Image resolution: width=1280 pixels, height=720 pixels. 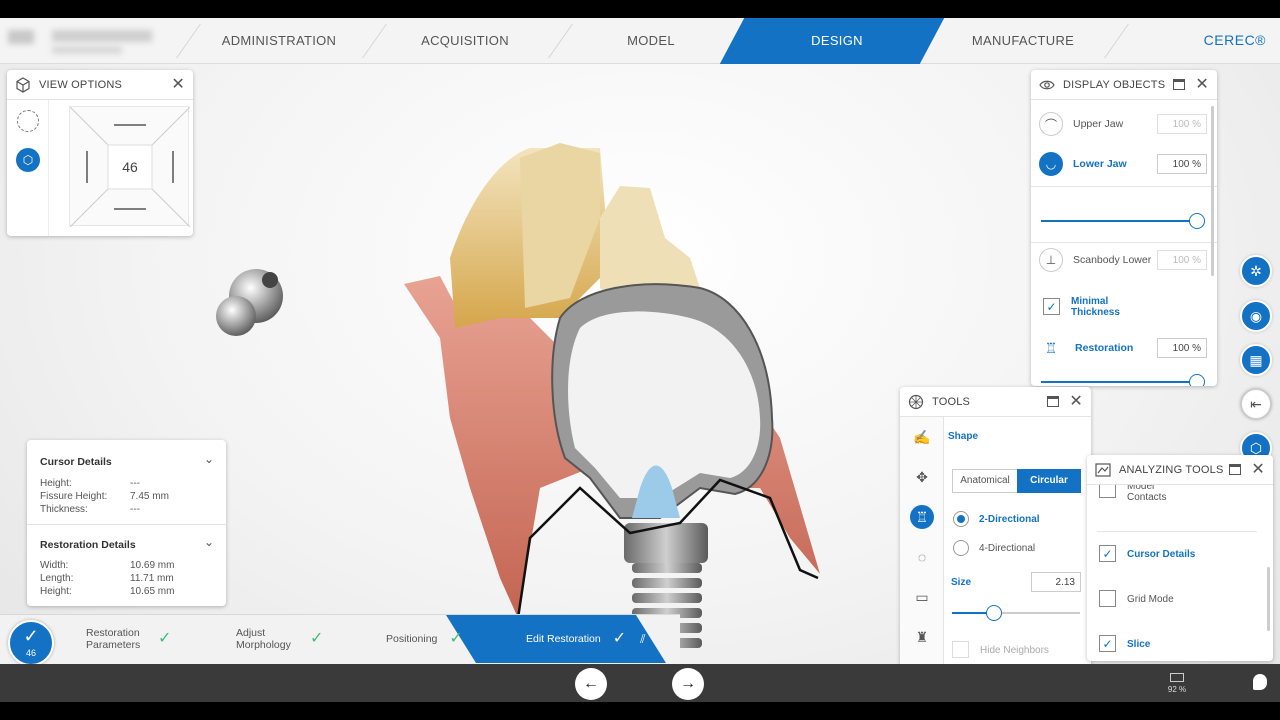 What do you see at coordinates (1007, 548) in the screenshot?
I see `four-directional-label: 4-Directional` at bounding box center [1007, 548].